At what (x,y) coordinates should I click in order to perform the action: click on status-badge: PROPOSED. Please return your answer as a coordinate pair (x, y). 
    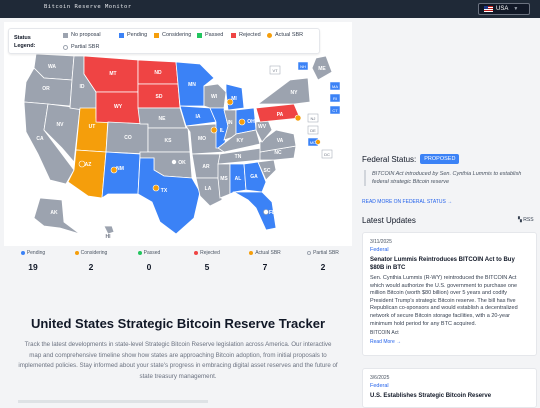
    Looking at the image, I should click on (440, 159).